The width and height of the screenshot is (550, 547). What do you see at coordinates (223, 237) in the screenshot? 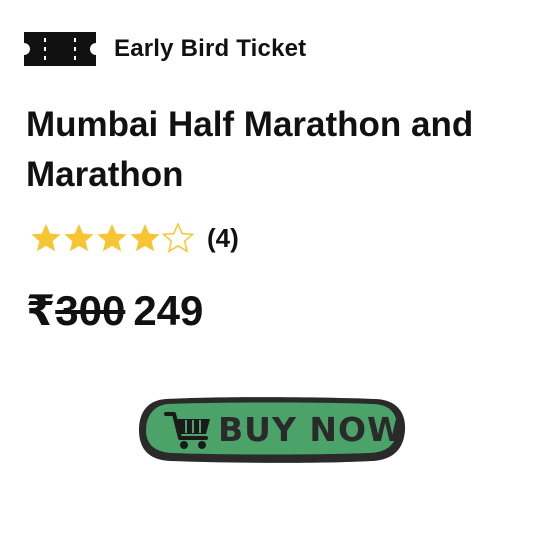
I see `rating-count: (4)` at bounding box center [223, 237].